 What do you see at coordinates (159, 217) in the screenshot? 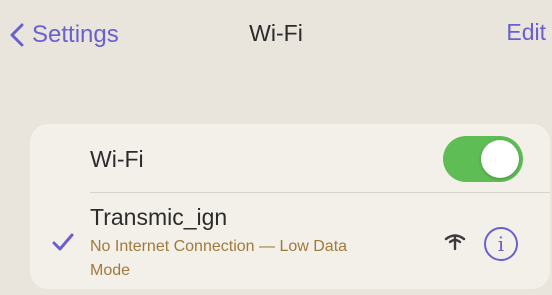
I see `network-name: Transmic_ign` at bounding box center [159, 217].